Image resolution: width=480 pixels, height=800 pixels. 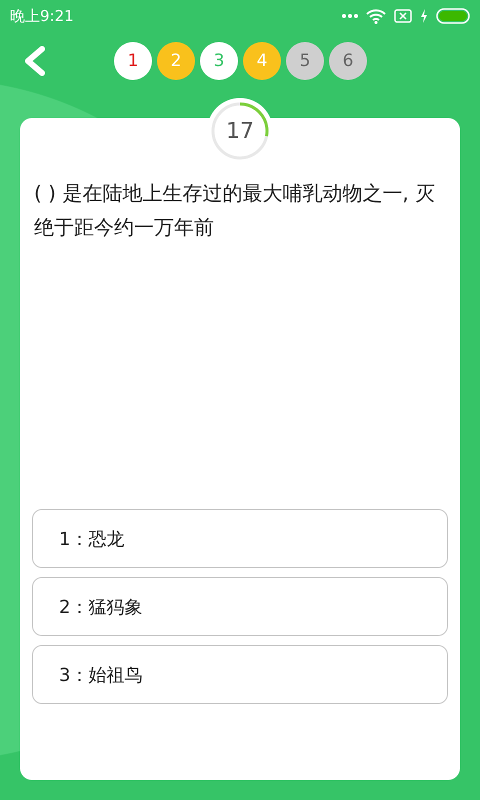 What do you see at coordinates (240, 674) in the screenshot?
I see `answer-option: 3：始祖鸟` at bounding box center [240, 674].